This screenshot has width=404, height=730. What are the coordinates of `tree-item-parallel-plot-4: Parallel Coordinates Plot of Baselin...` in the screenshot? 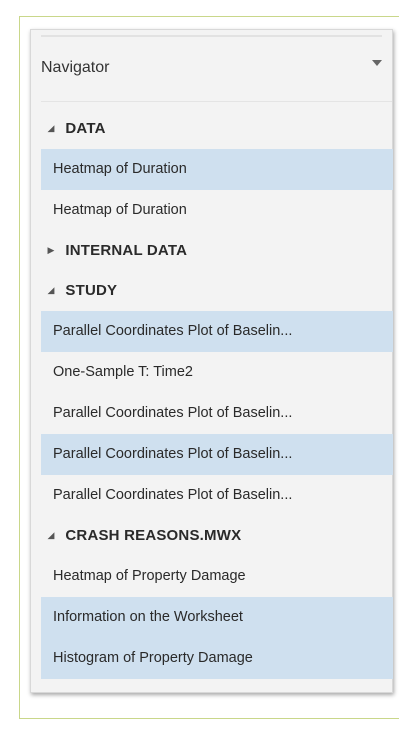 It's located at (217, 495).